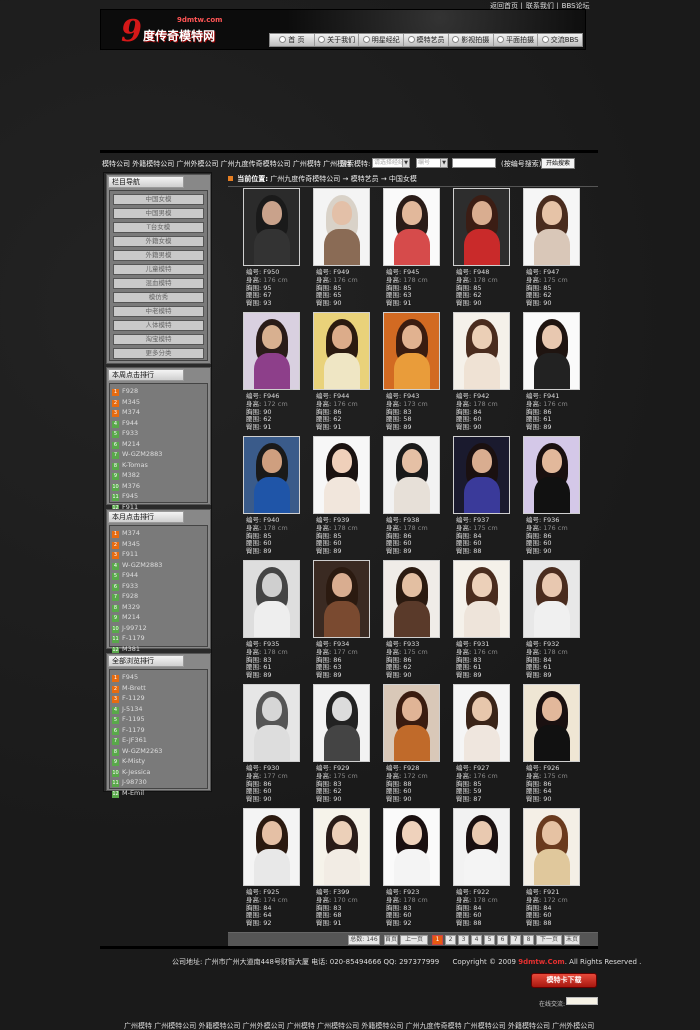 The image size is (700, 1030). I want to click on nav-item-1: 关于我们, so click(337, 40).